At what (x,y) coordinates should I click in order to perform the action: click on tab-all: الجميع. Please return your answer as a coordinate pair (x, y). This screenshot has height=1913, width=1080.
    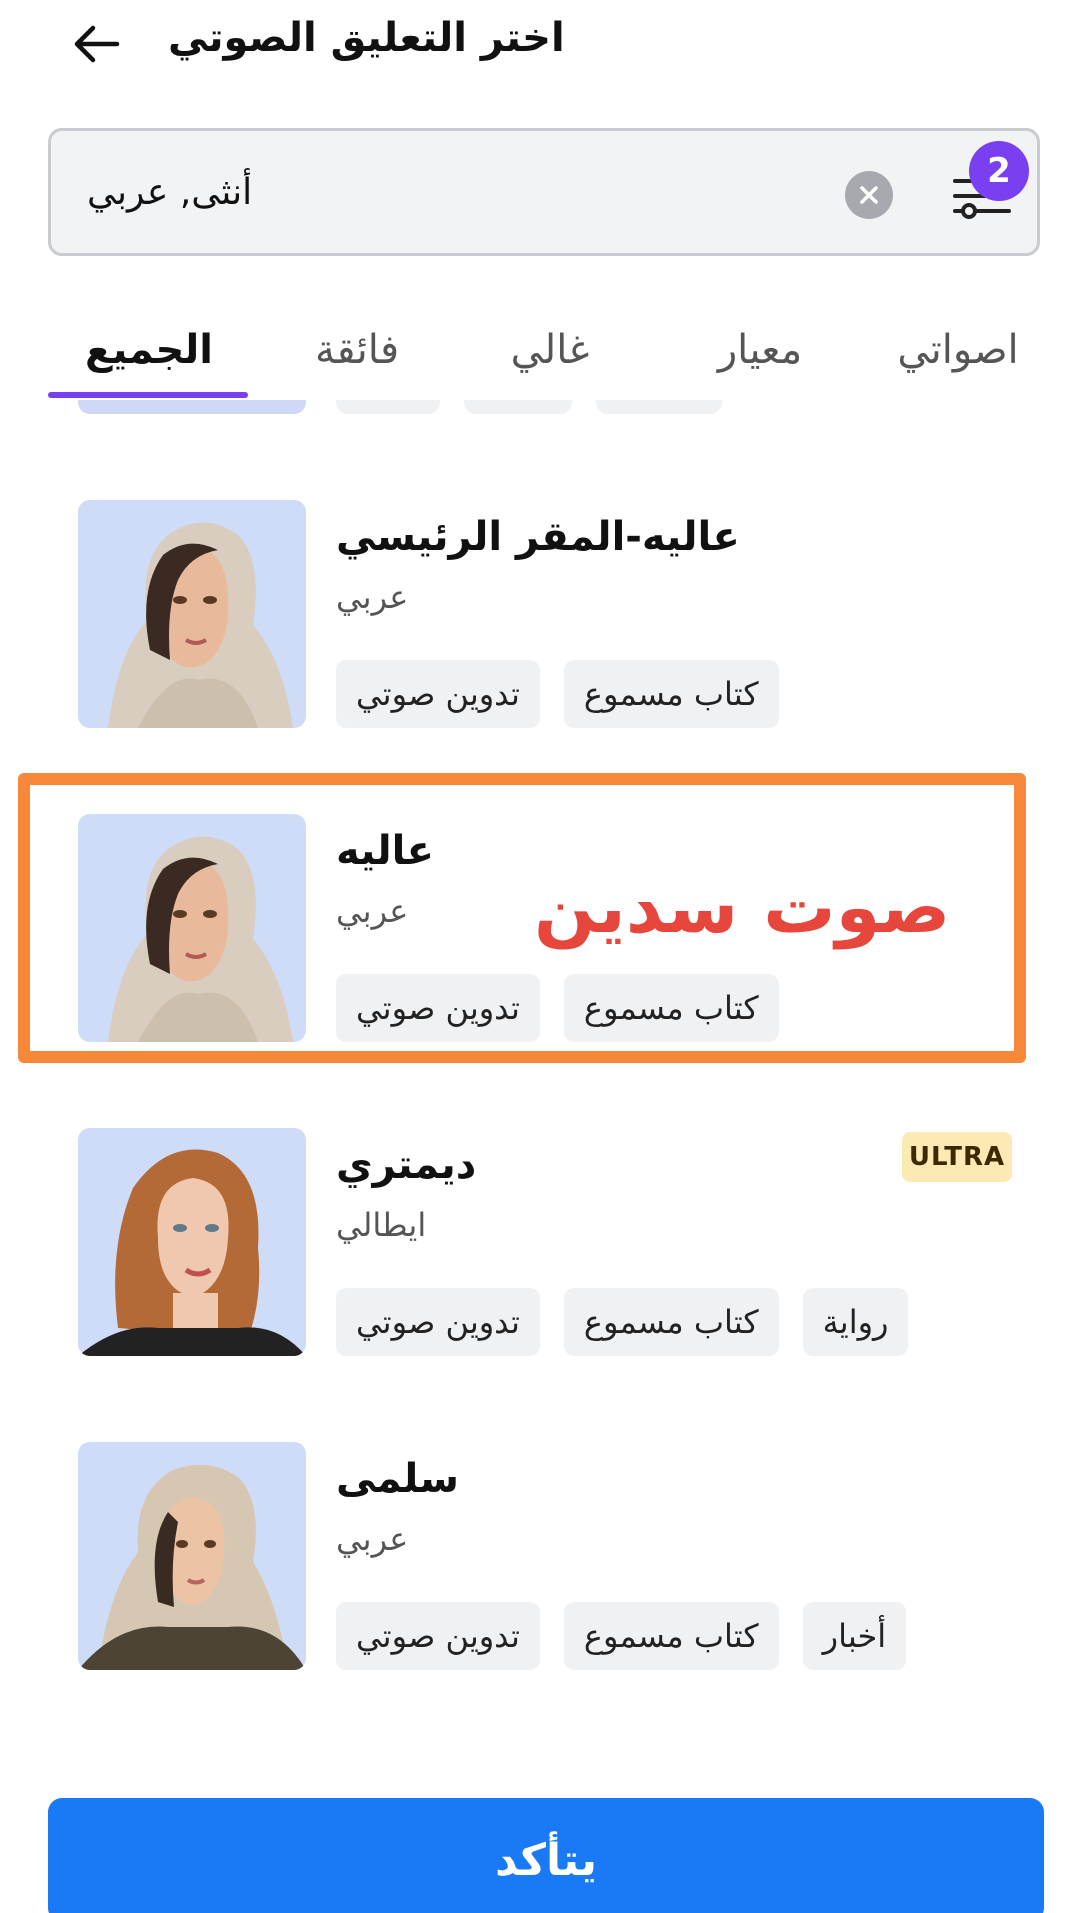
    Looking at the image, I should click on (149, 350).